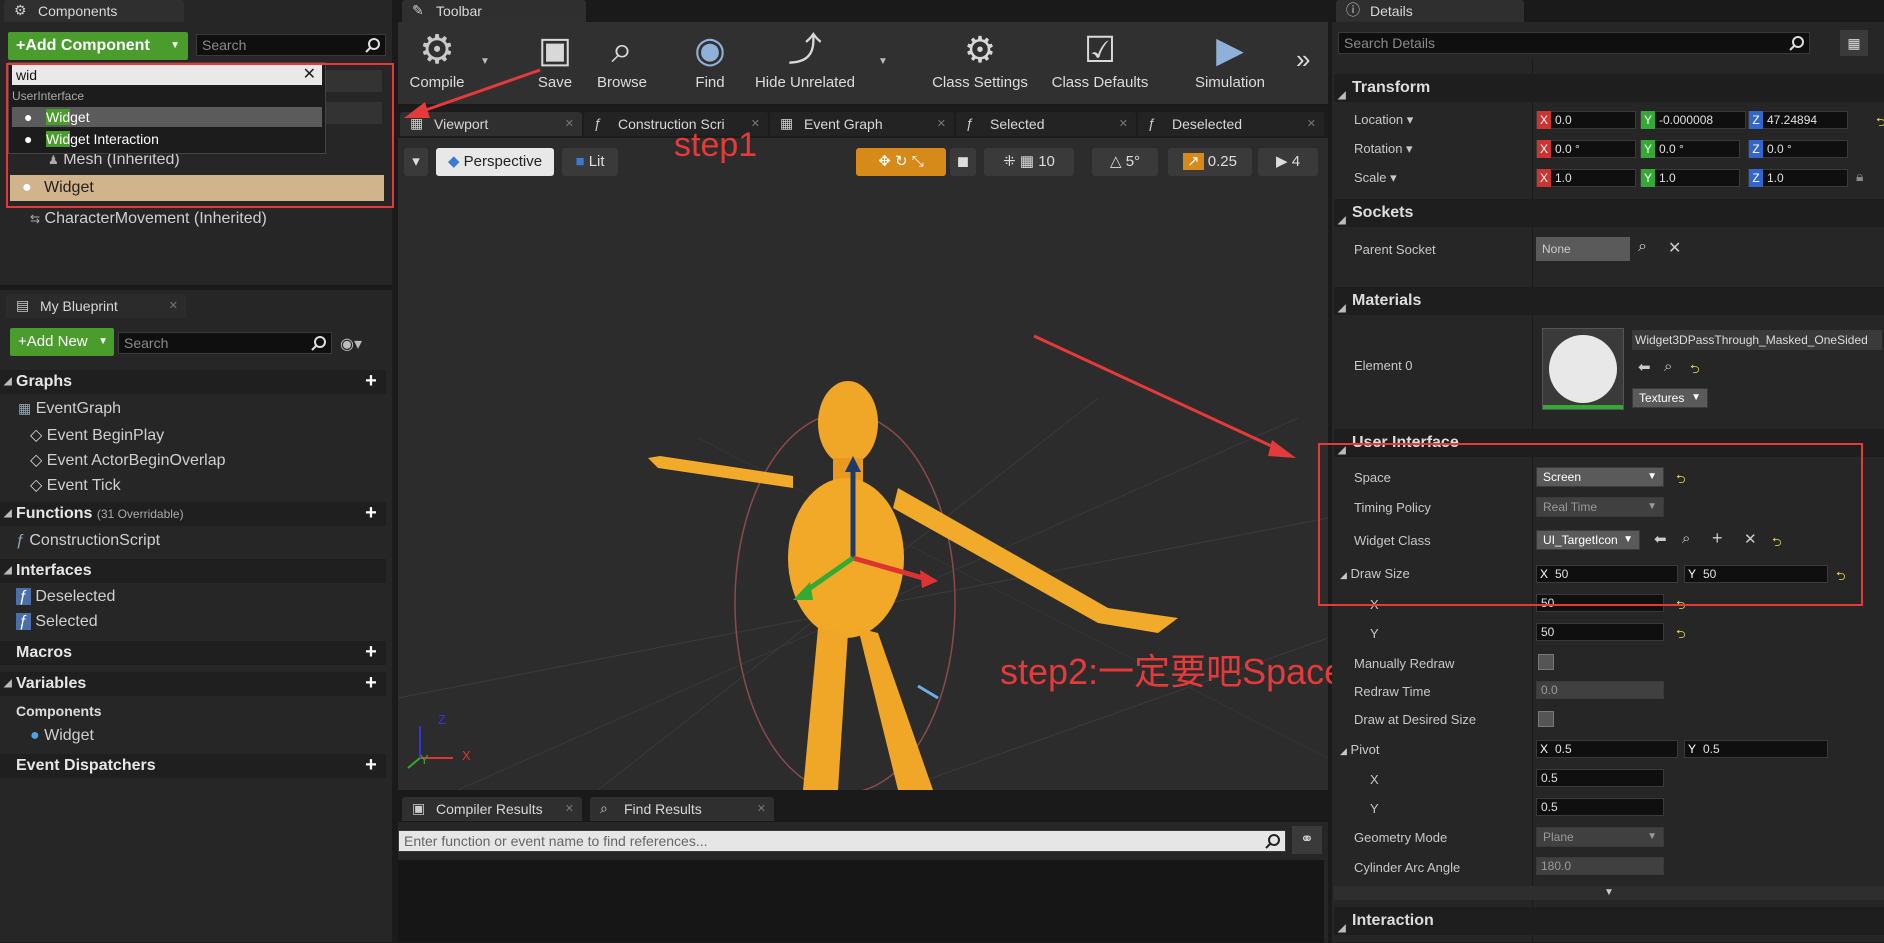 This screenshot has height=943, width=1884. What do you see at coordinates (710, 58) in the screenshot?
I see `find-button: ◉ Find` at bounding box center [710, 58].